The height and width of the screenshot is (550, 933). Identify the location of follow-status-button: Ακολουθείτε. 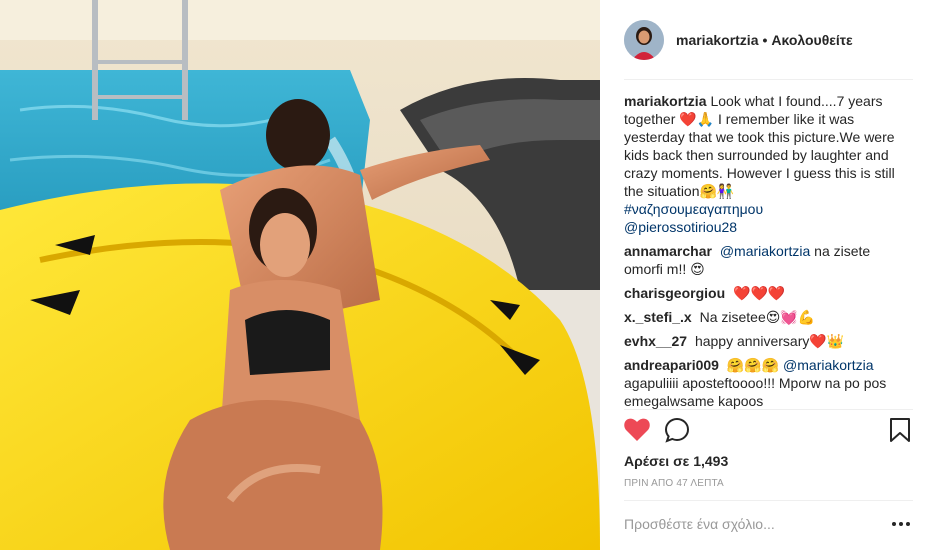
(811, 40).